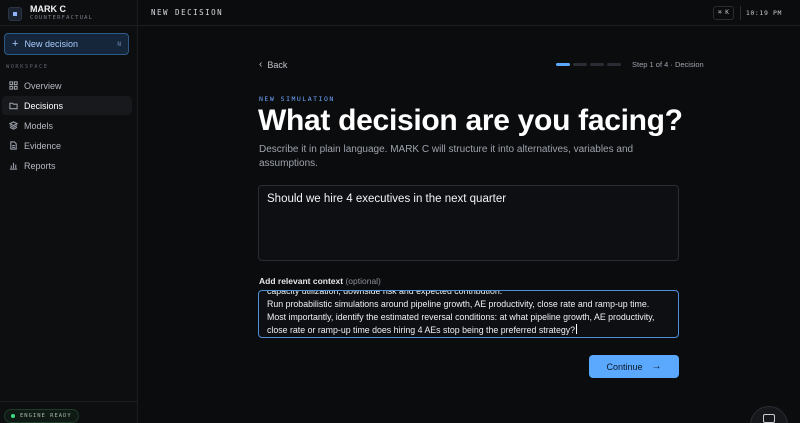 The image size is (800, 423). What do you see at coordinates (67, 165) in the screenshot?
I see `sidebar-item-reports: Reports` at bounding box center [67, 165].